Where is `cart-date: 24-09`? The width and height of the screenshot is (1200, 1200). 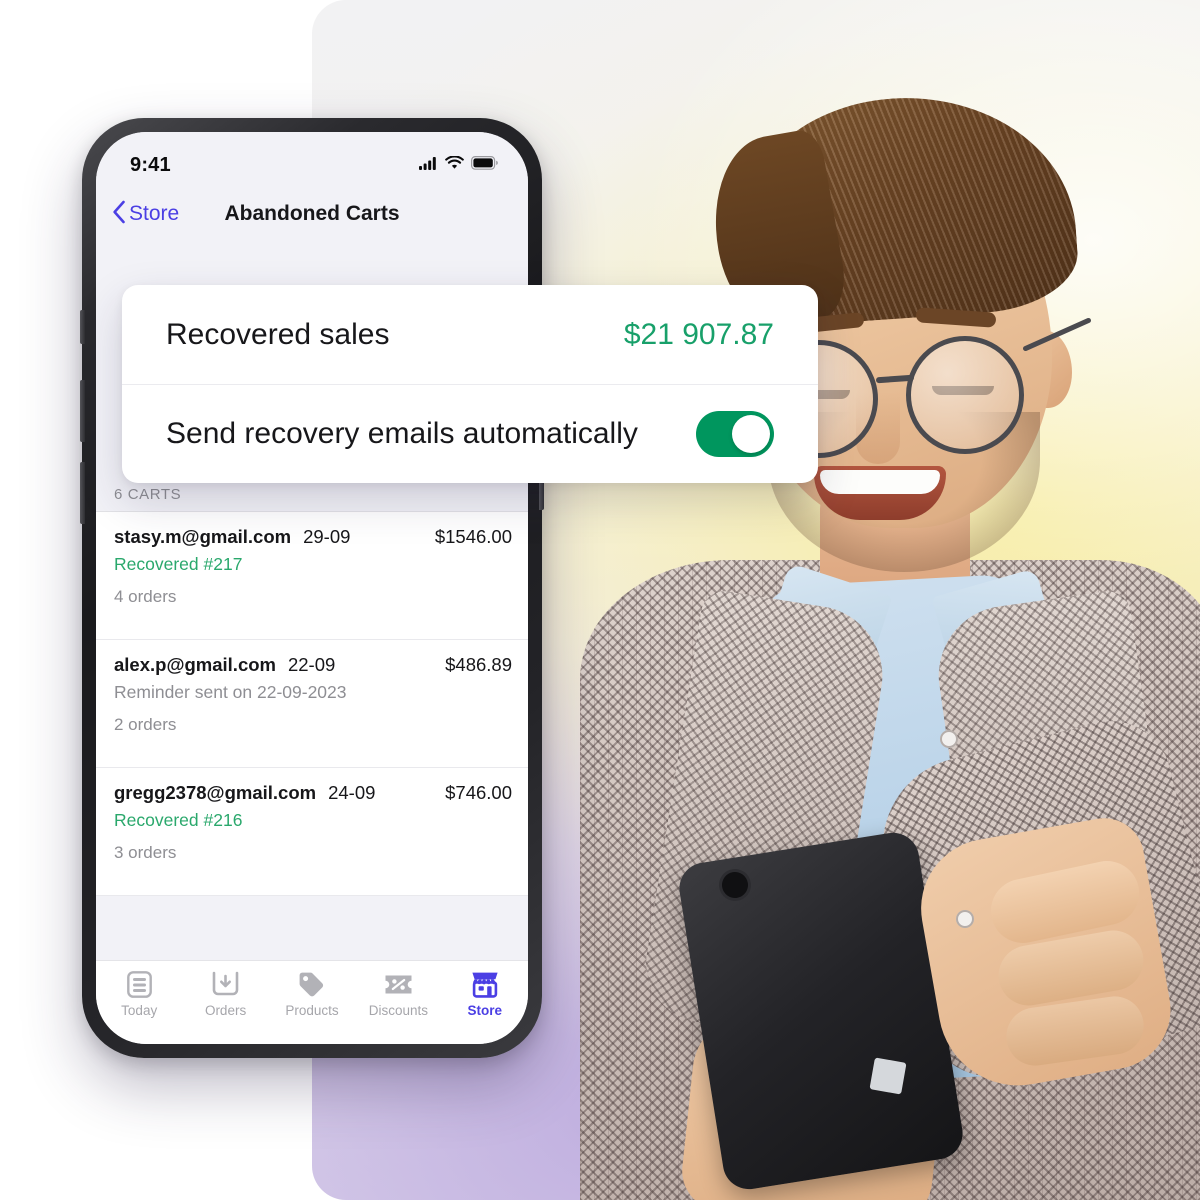 cart-date: 24-09 is located at coordinates (352, 792).